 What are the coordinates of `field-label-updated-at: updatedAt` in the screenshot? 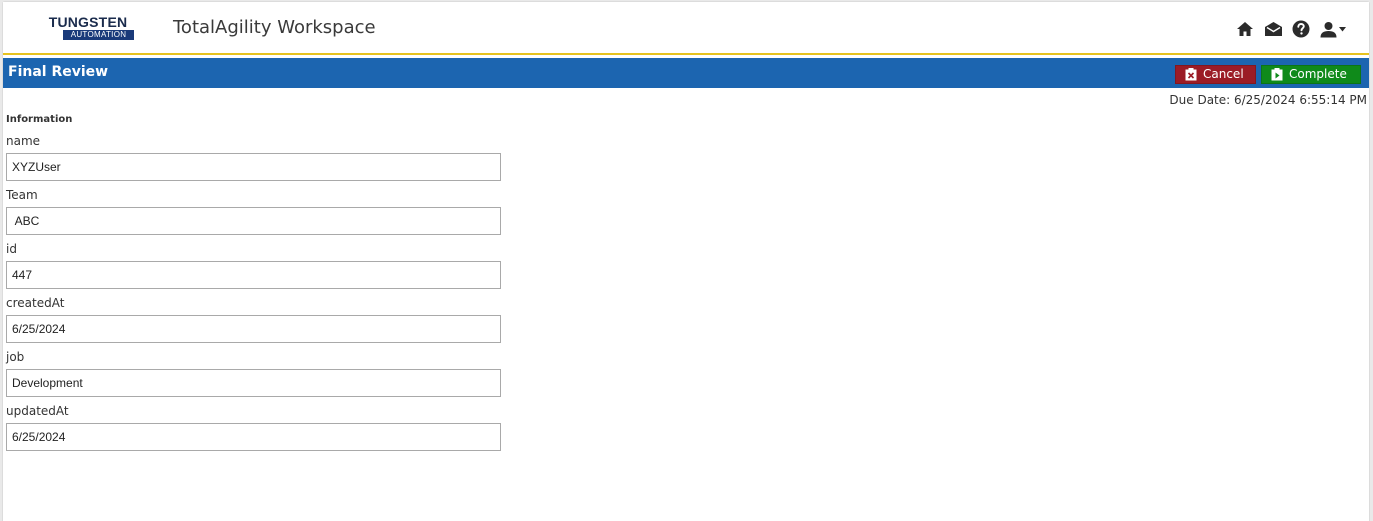 It's located at (37, 411).